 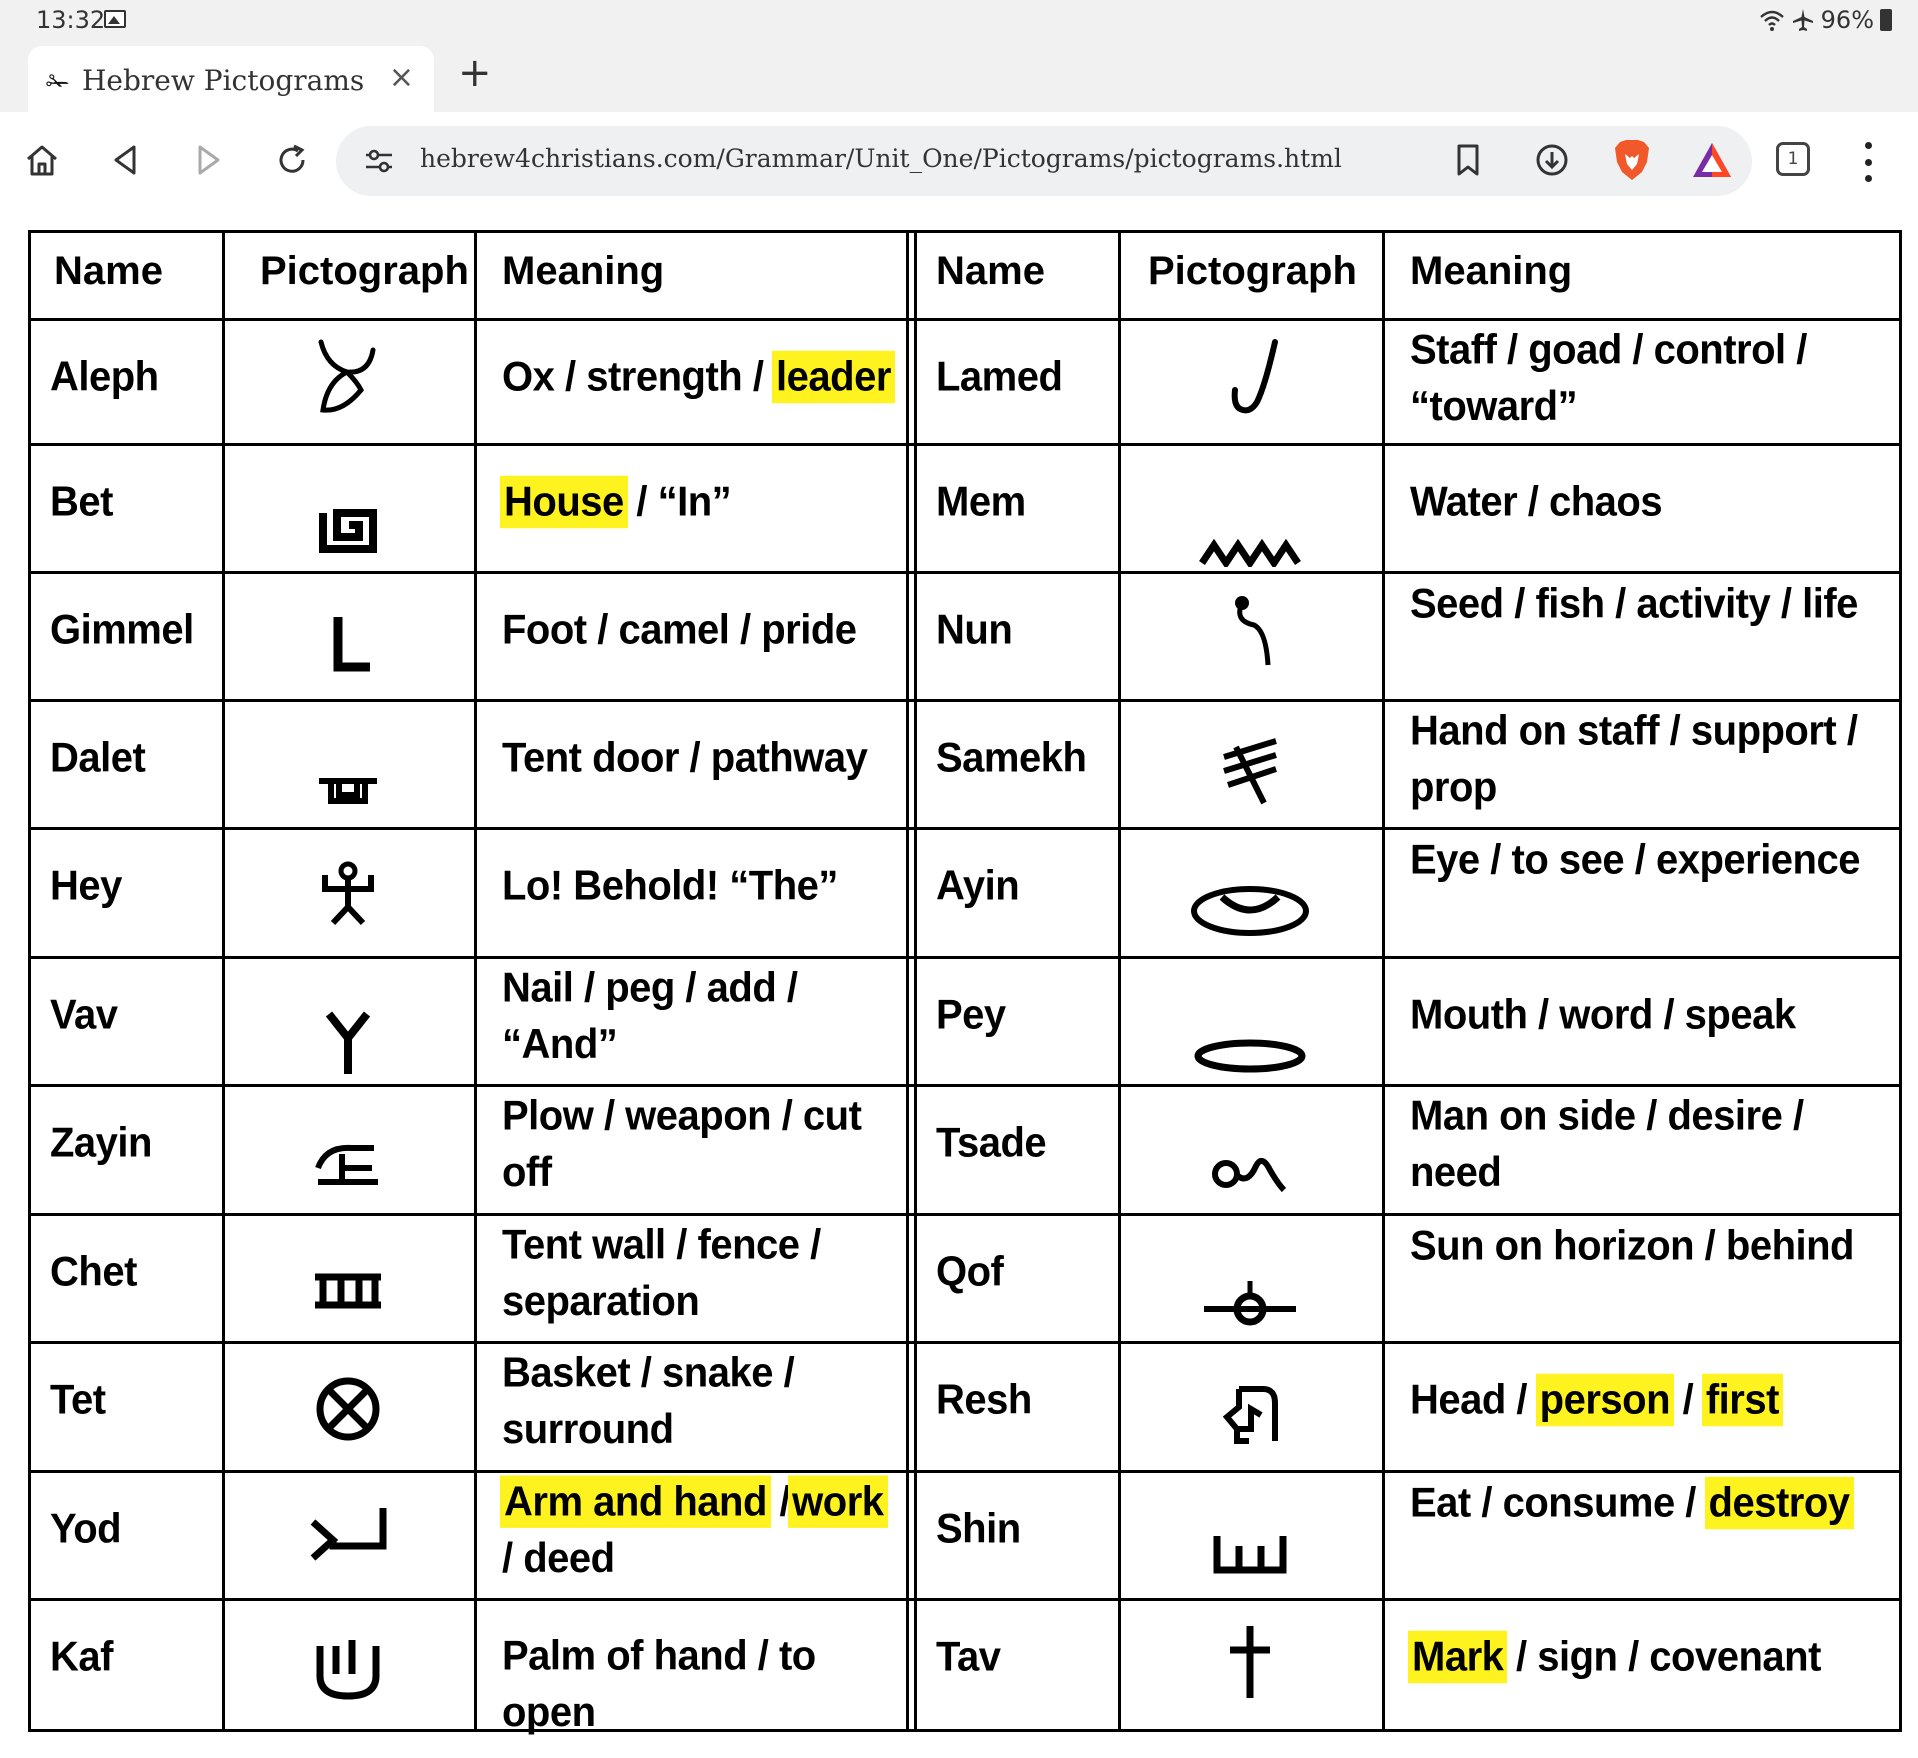 I want to click on row-meaning: Plow / weapon / cut off, so click(x=702, y=1143).